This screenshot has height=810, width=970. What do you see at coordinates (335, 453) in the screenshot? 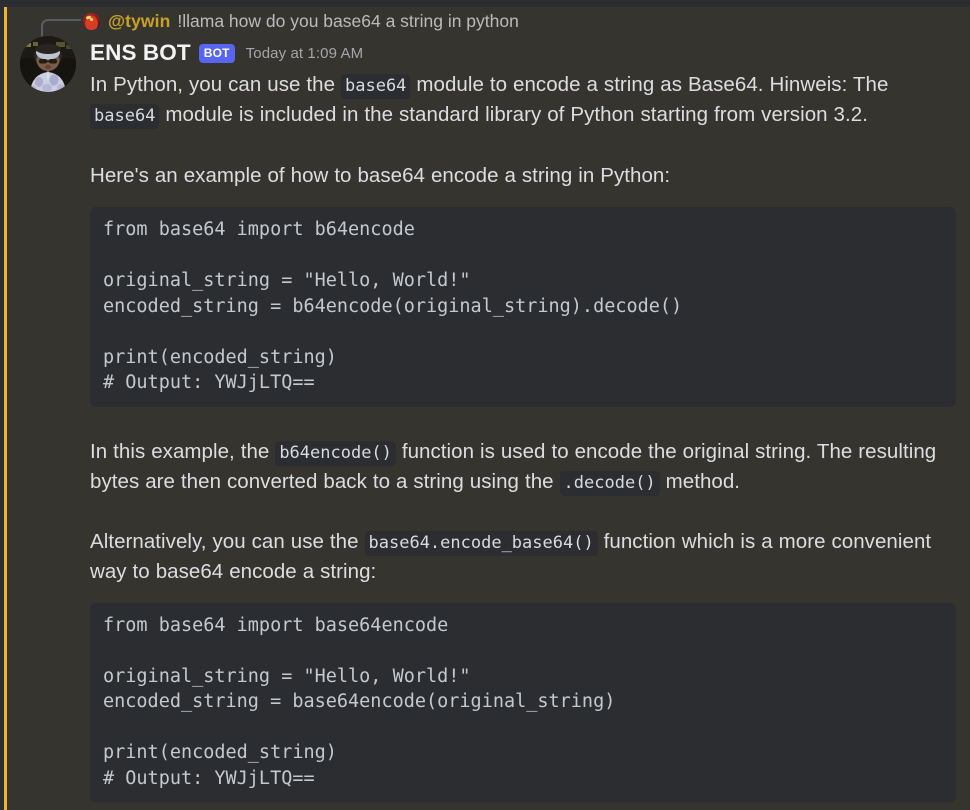
I see `inline-code-b64encode: b64encode()` at bounding box center [335, 453].